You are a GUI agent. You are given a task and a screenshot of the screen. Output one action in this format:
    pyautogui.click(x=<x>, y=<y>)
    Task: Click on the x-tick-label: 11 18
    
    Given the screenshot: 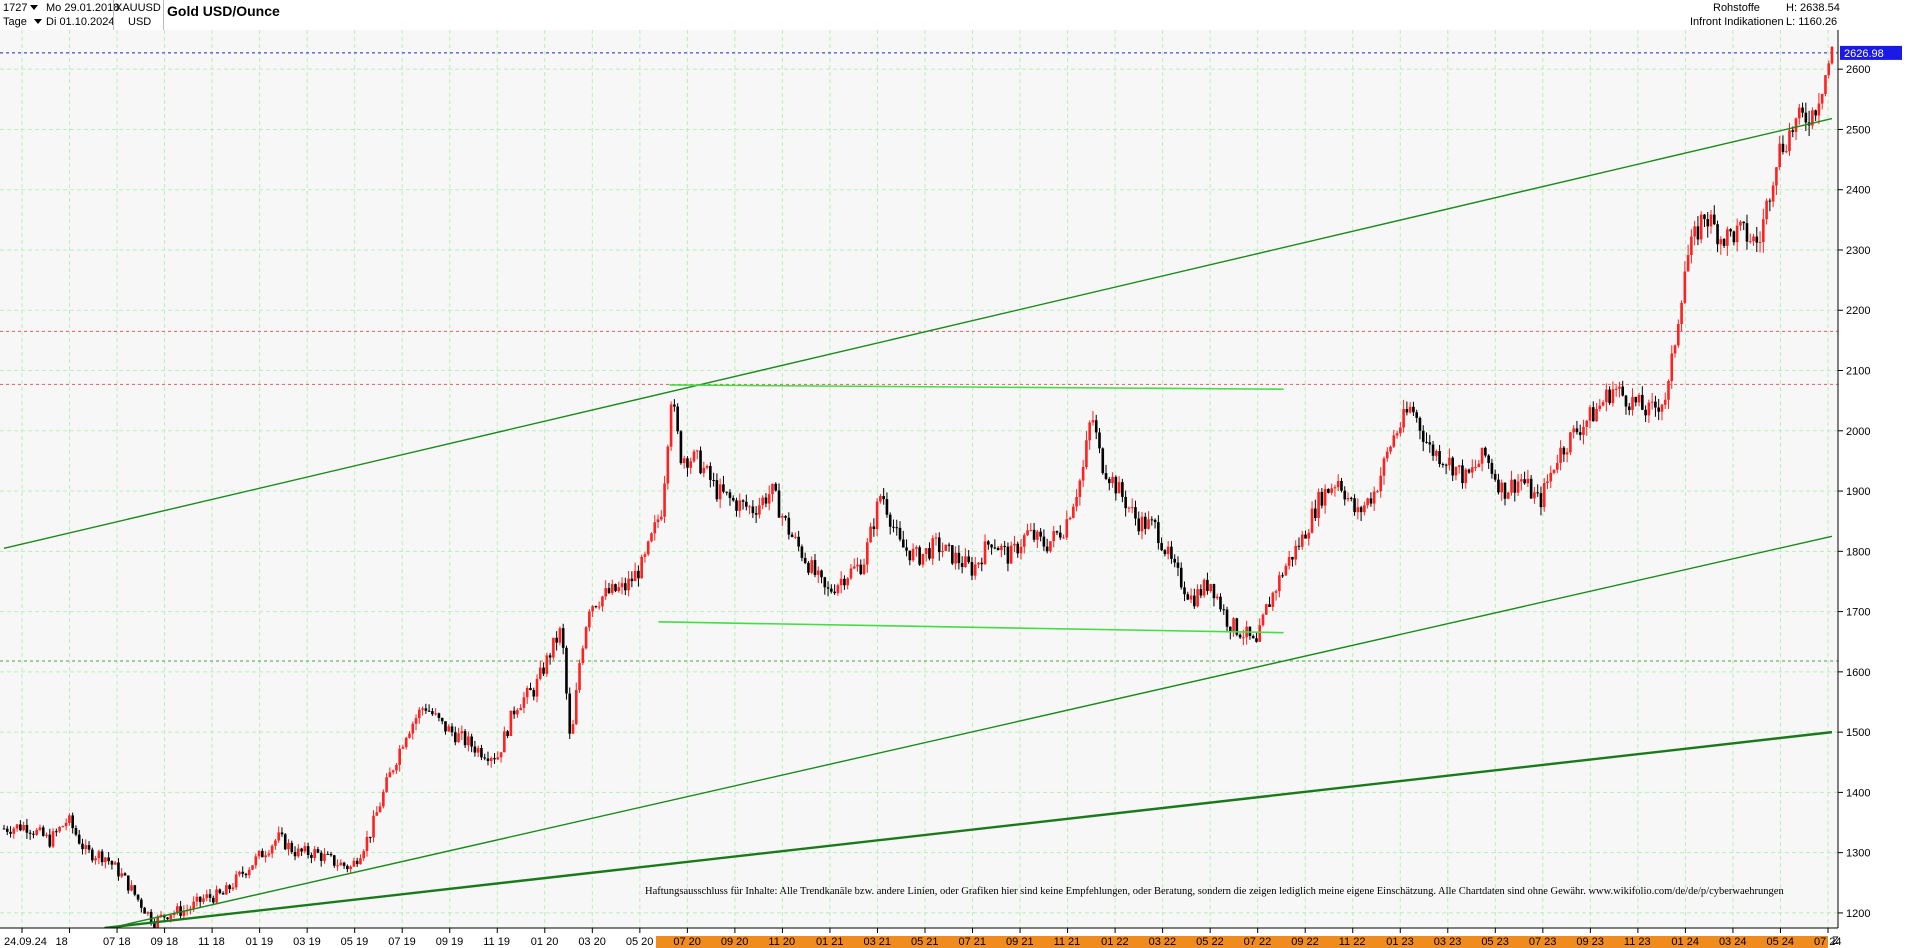 What is the action you would take?
    pyautogui.click(x=211, y=942)
    